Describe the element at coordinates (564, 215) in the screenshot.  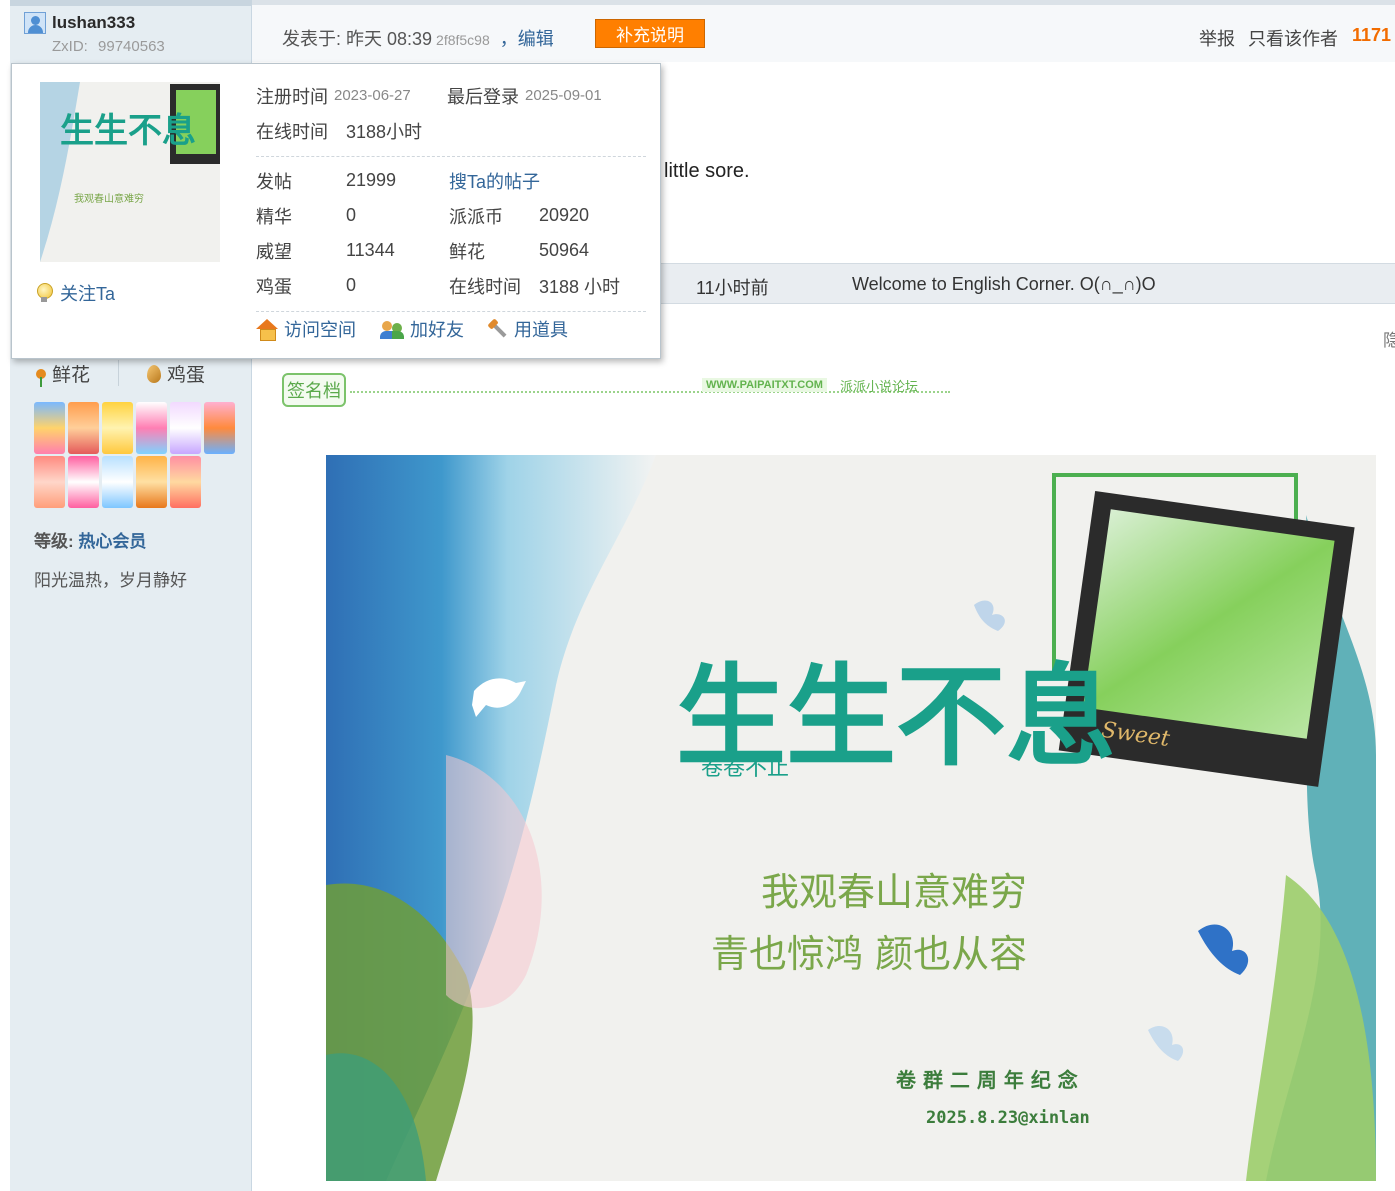
I see `coin-value: 20920` at that location.